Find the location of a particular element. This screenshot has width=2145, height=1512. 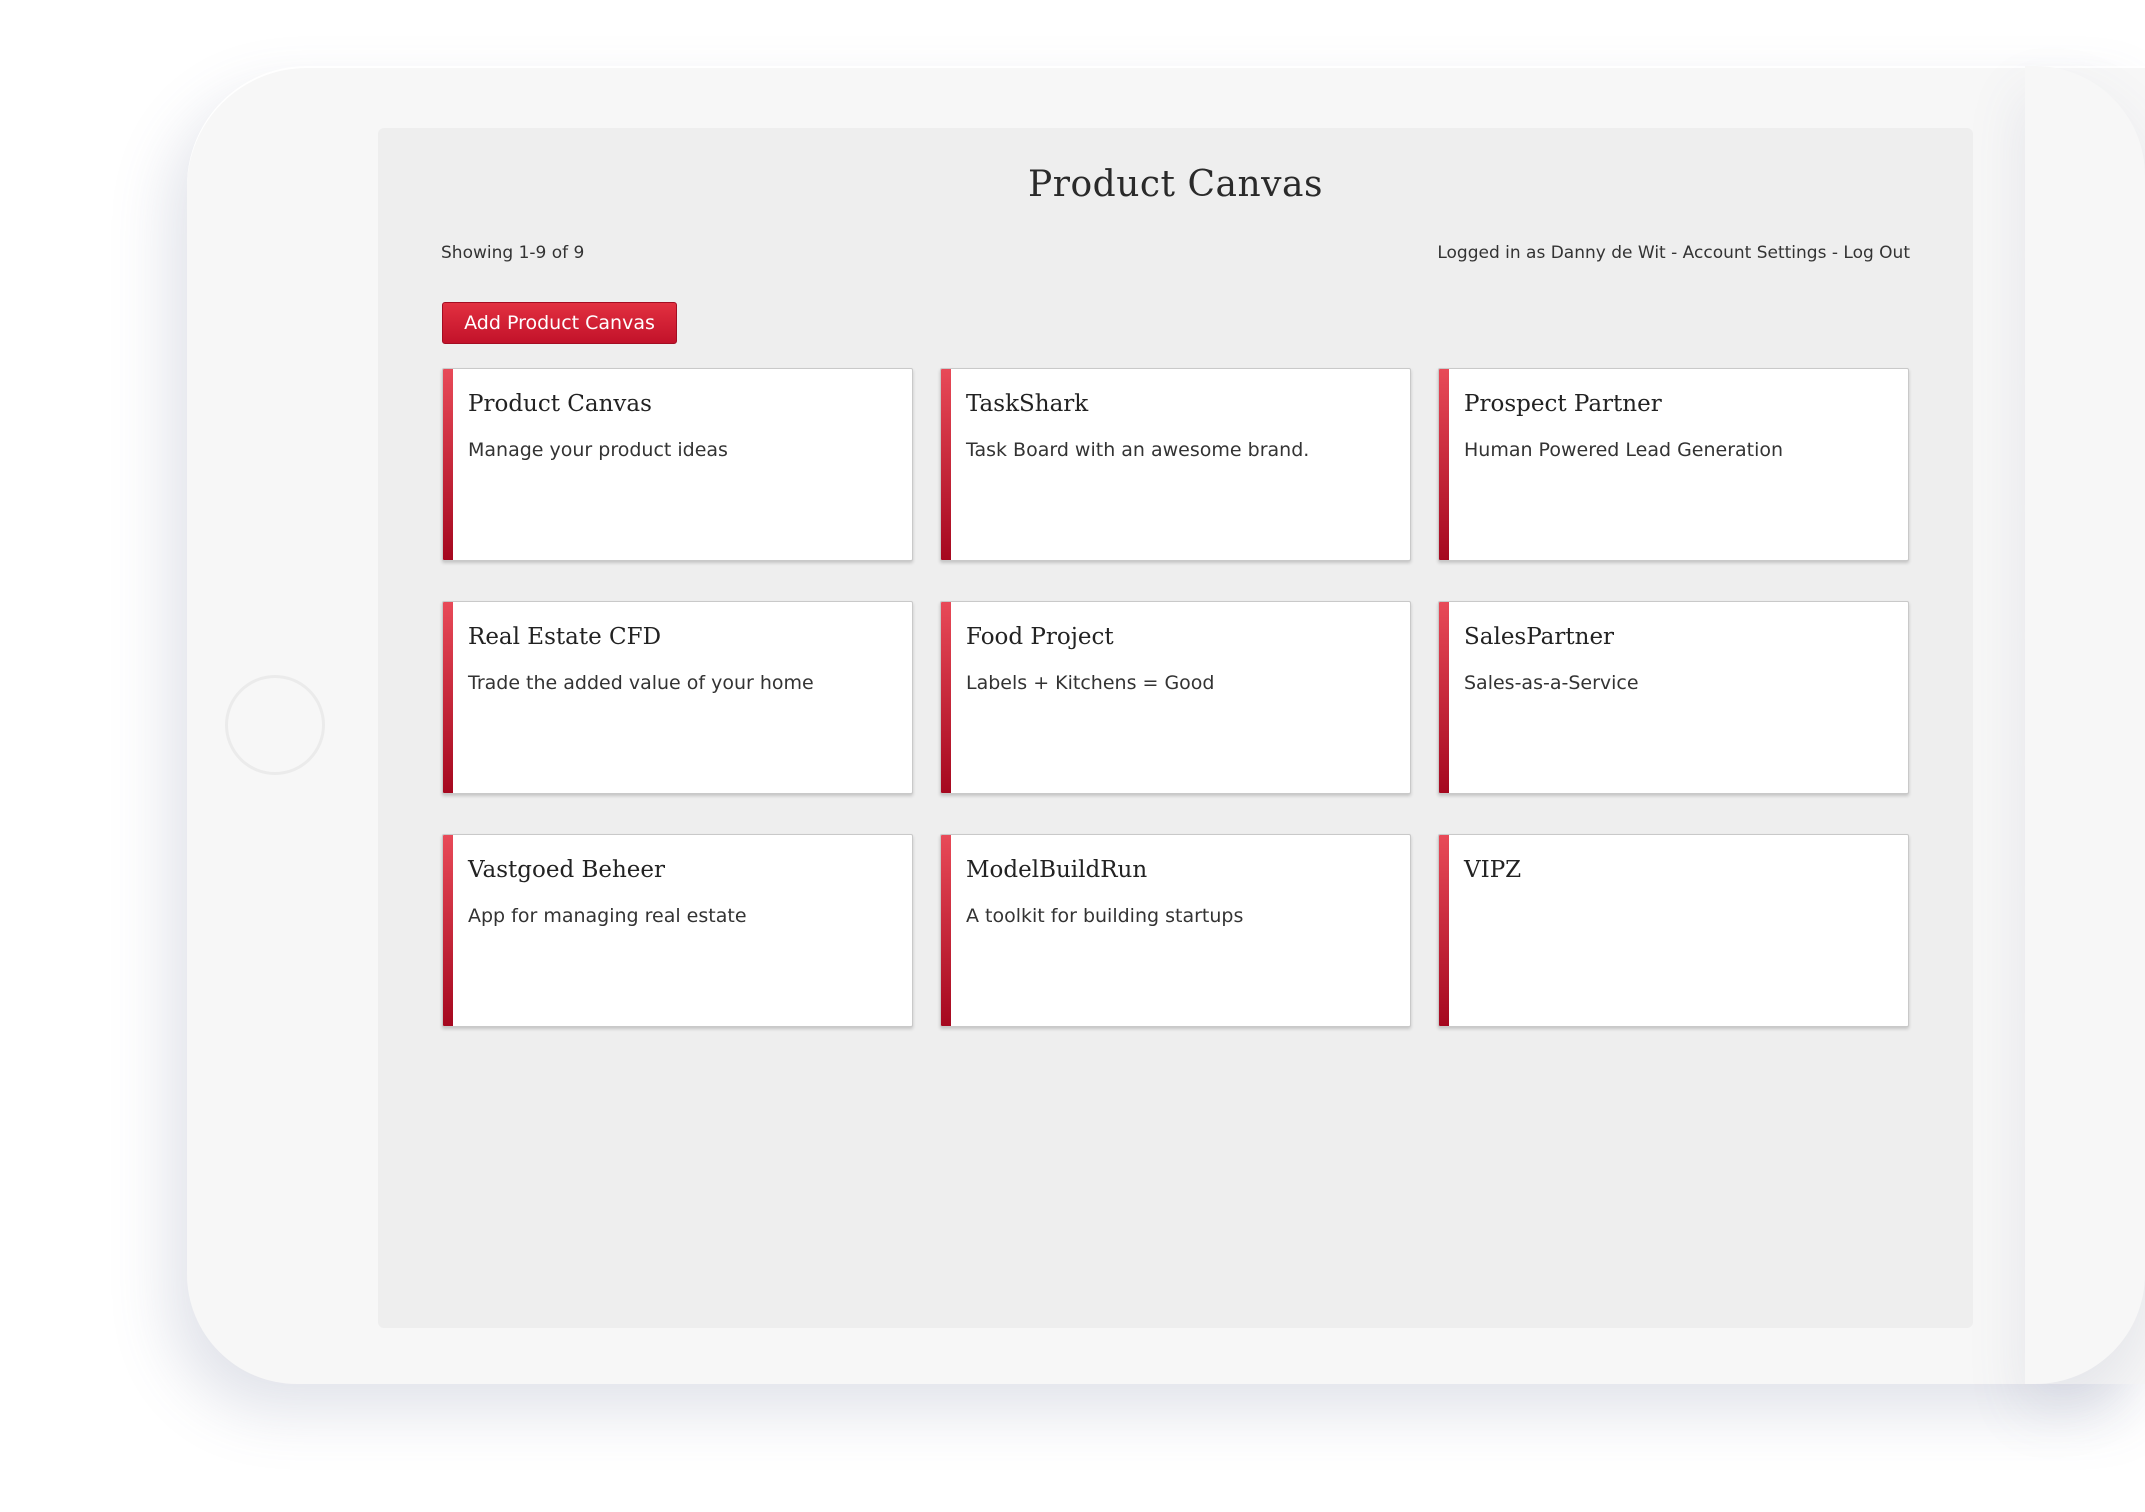

card-description: Task Board with an awesome brand. is located at coordinates (1138, 450).